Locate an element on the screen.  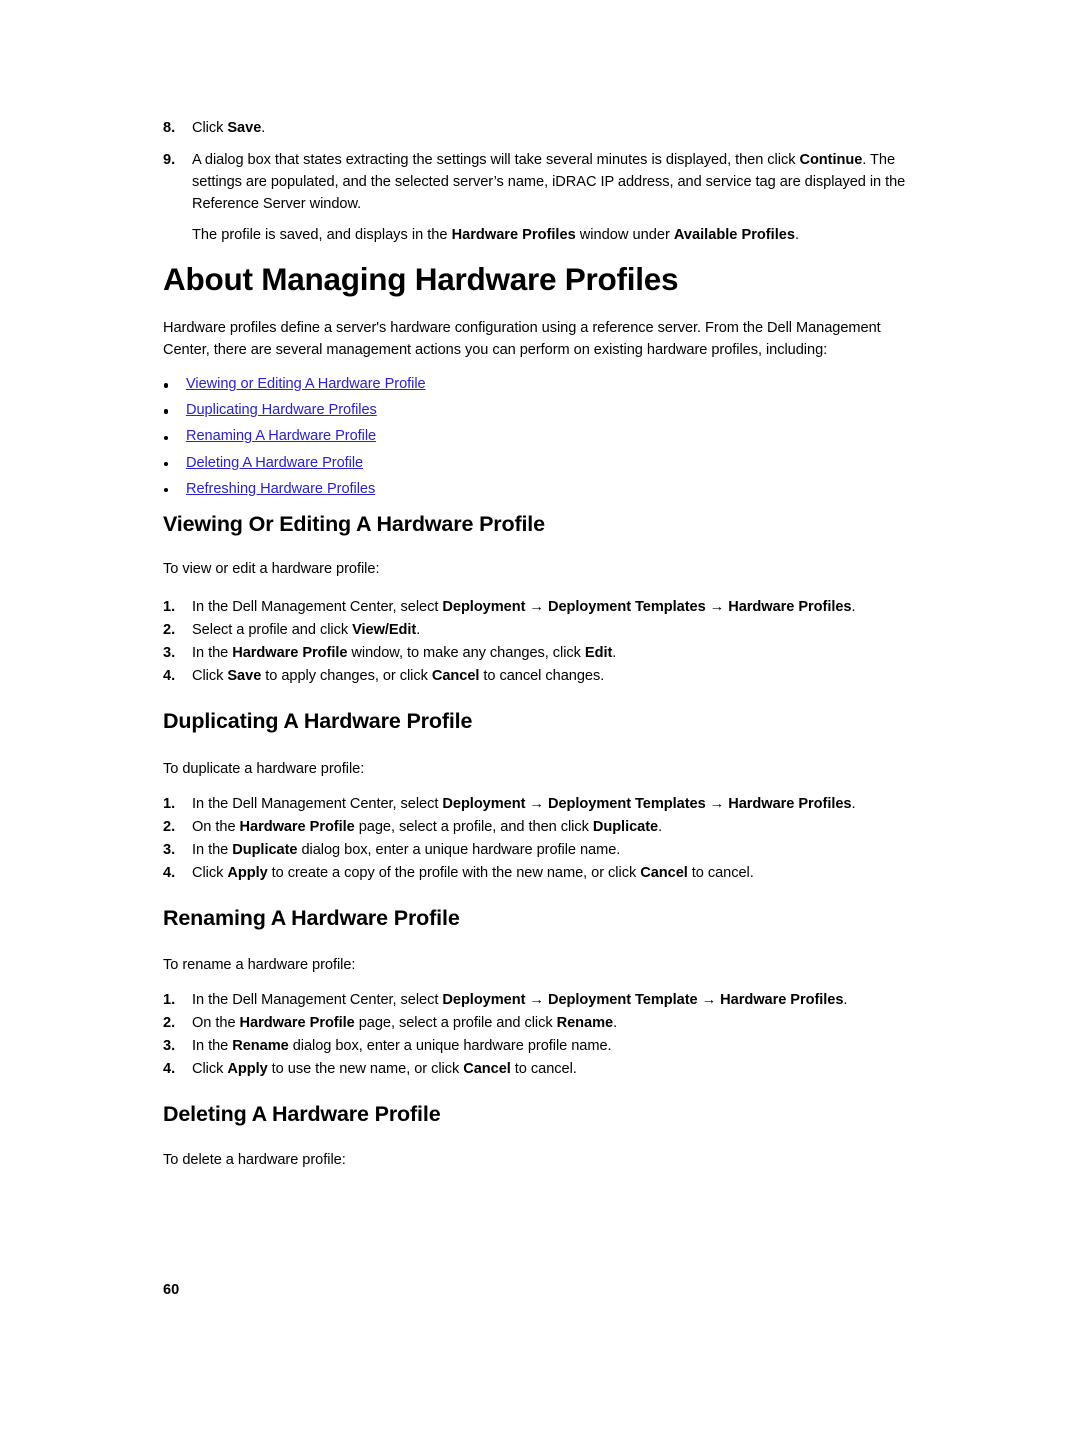
cross-reference-link-2: Duplicating Hardware Profiles is located at coordinates (281, 410).